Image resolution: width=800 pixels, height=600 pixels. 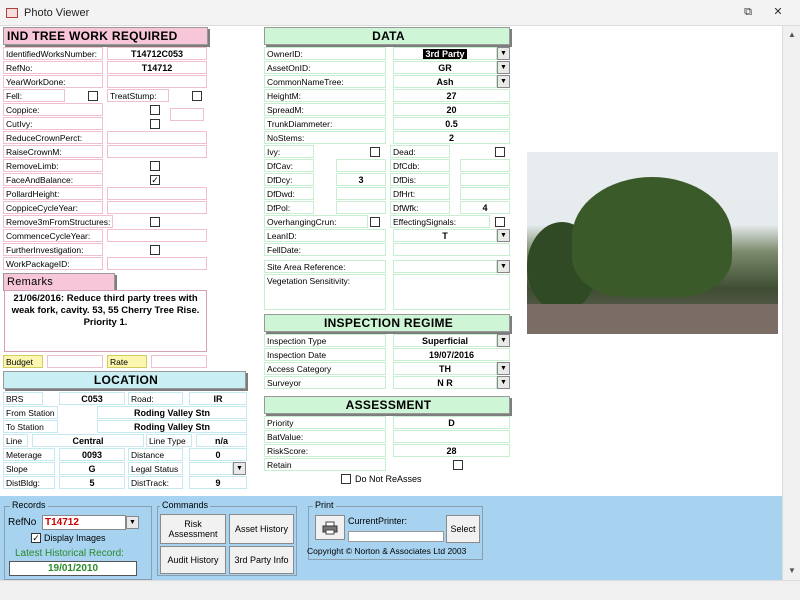 I want to click on owner-field: 3rd Party, so click(x=445, y=53).